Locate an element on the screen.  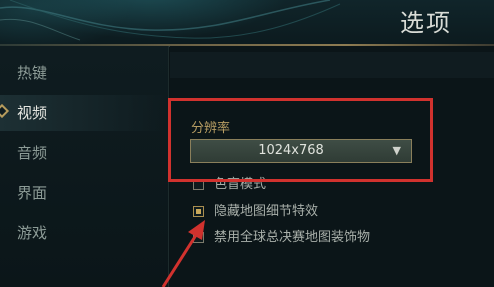
sidebar-item-label: 音频 is located at coordinates (32, 153).